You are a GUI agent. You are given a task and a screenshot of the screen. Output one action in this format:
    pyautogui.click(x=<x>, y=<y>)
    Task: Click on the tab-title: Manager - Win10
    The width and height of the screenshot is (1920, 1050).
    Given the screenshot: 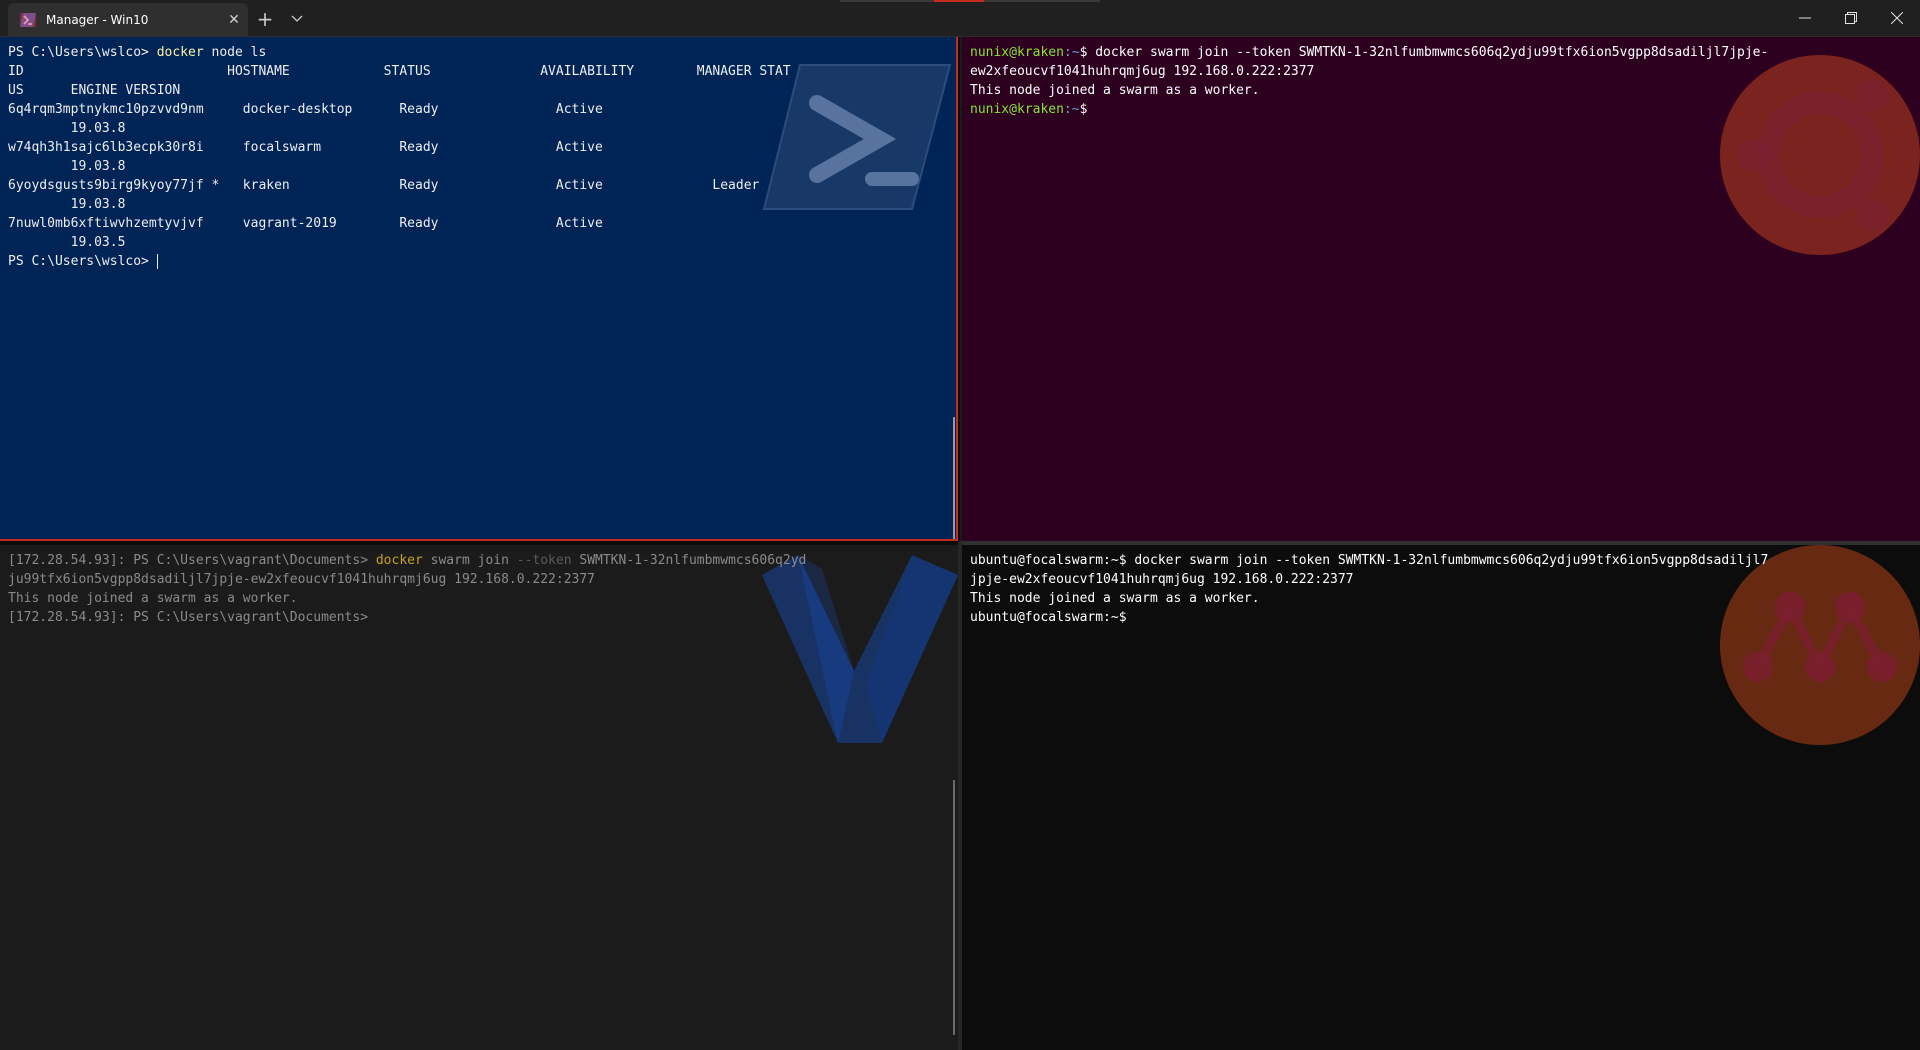 What is the action you would take?
    pyautogui.click(x=97, y=19)
    